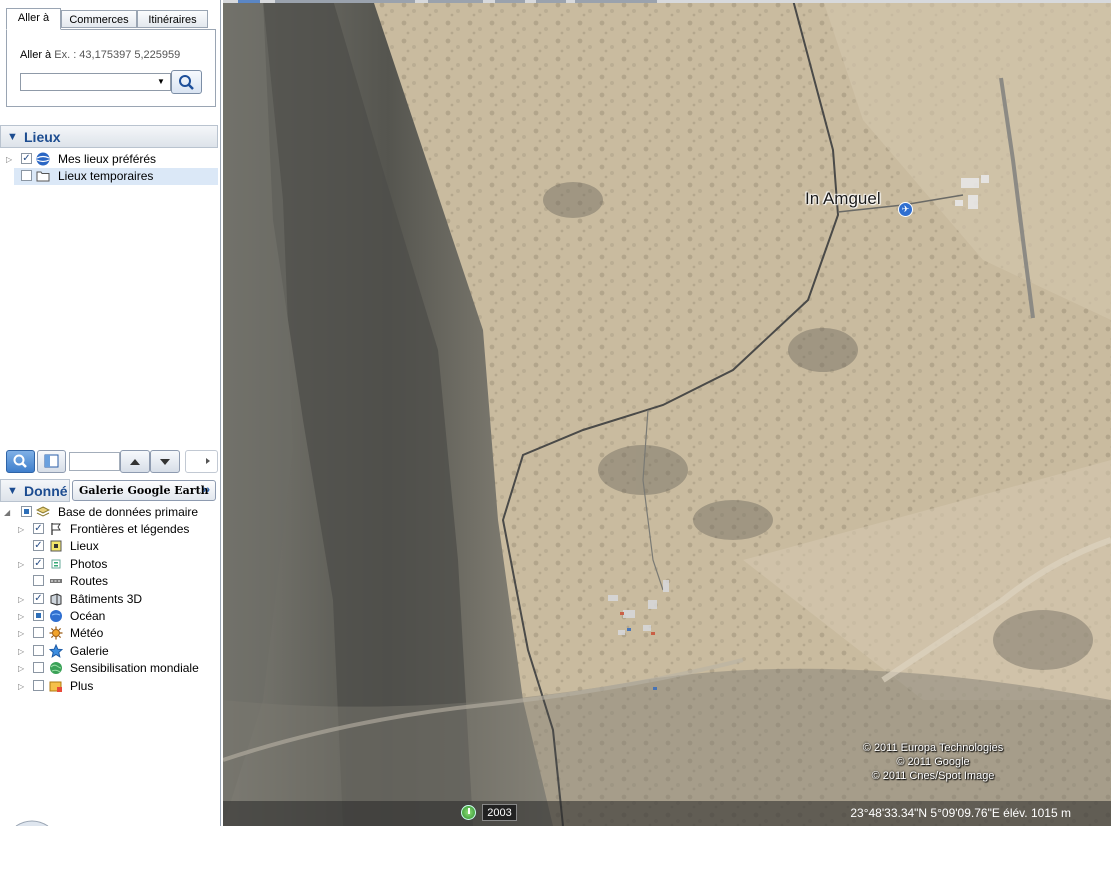  I want to click on layer-item: ▷ ✓ Bâtiments 3D, so click(118, 599).